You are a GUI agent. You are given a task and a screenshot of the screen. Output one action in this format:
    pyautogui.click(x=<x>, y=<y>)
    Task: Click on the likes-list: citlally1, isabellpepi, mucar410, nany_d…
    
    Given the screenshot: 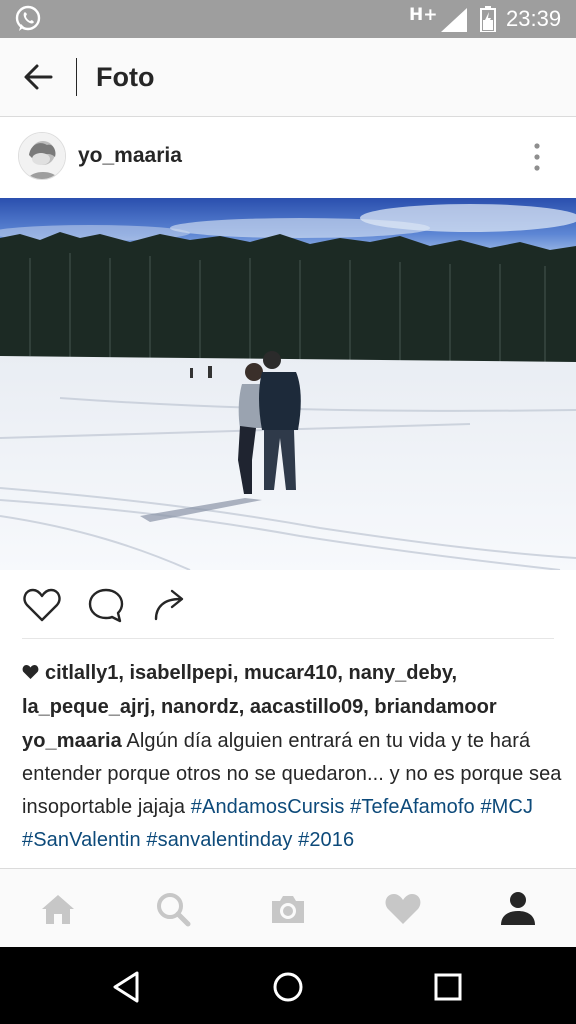 What is the action you would take?
    pyautogui.click(x=292, y=690)
    